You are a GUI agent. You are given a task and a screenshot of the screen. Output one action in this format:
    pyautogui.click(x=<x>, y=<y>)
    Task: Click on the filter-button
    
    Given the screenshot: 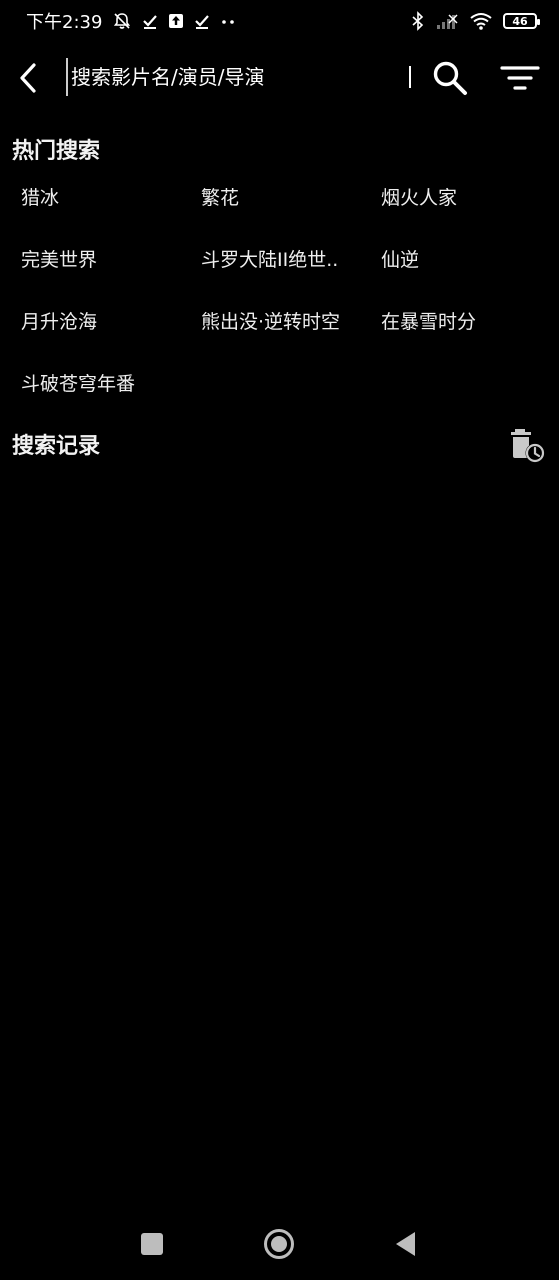 What is the action you would take?
    pyautogui.click(x=520, y=78)
    